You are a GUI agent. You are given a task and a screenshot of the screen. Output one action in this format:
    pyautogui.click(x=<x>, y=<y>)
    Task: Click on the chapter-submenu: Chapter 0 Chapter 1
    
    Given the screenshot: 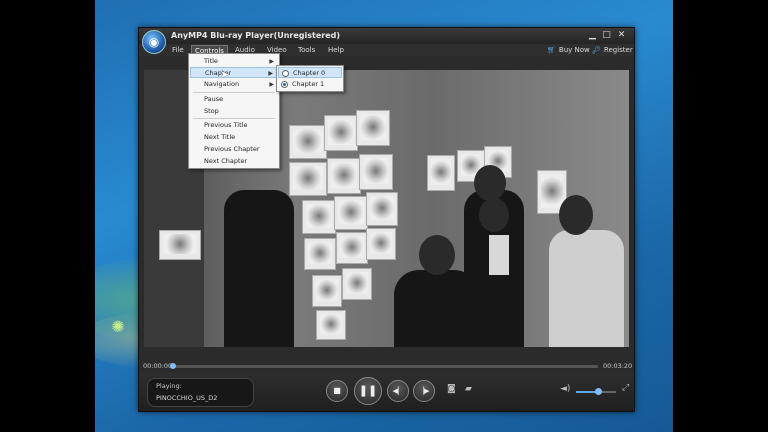 What is the action you would take?
    pyautogui.click(x=310, y=78)
    